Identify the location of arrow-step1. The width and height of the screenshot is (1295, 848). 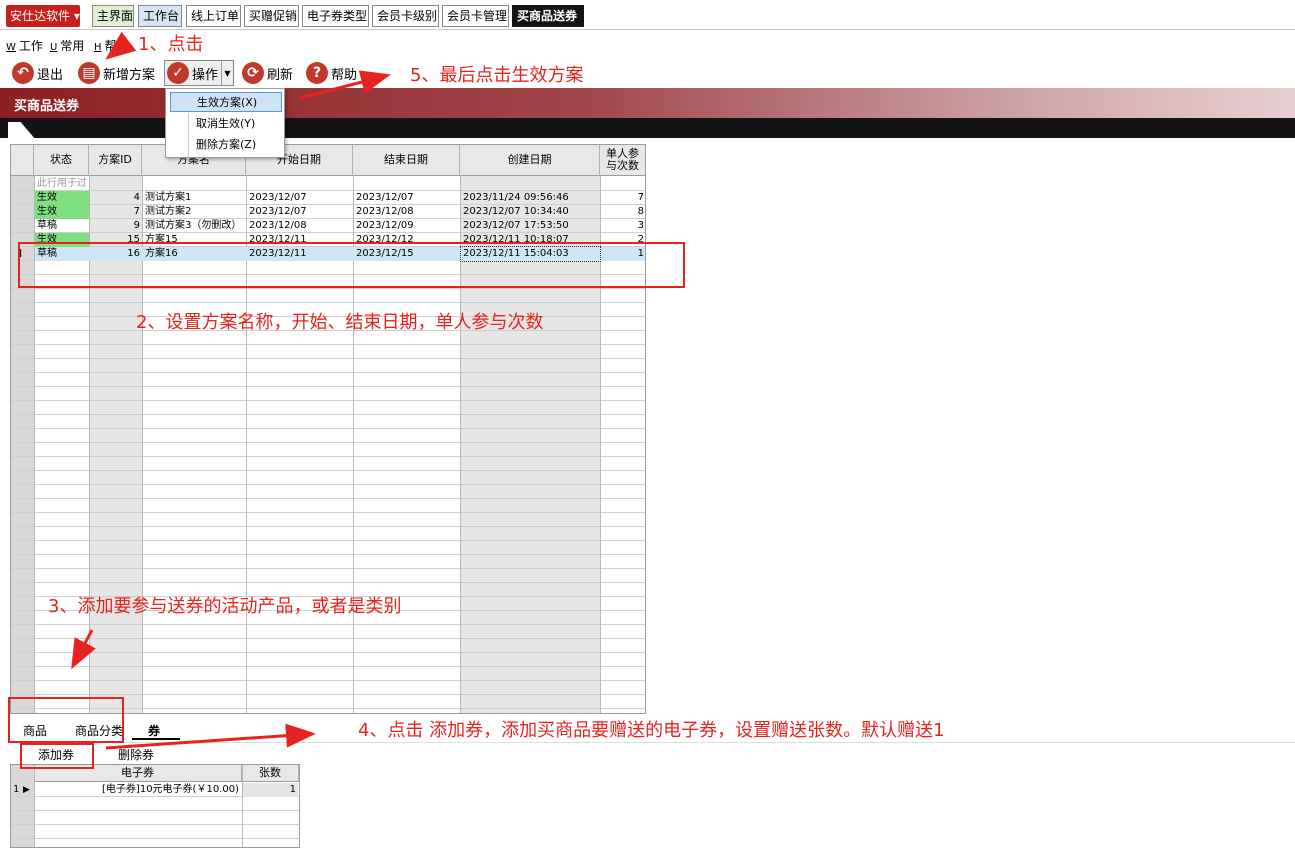
(121, 45).